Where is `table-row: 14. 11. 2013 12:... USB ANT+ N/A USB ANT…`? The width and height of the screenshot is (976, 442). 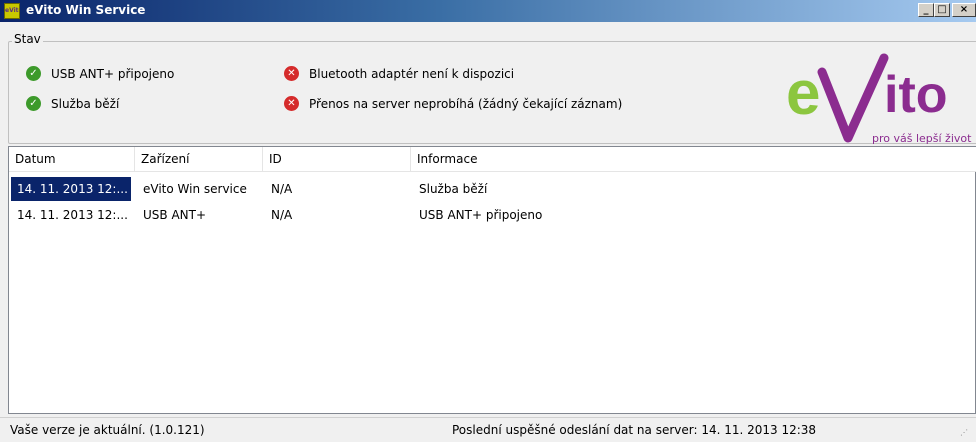 table-row: 14. 11. 2013 12:... USB ANT+ N/A USB ANT… is located at coordinates (492, 215).